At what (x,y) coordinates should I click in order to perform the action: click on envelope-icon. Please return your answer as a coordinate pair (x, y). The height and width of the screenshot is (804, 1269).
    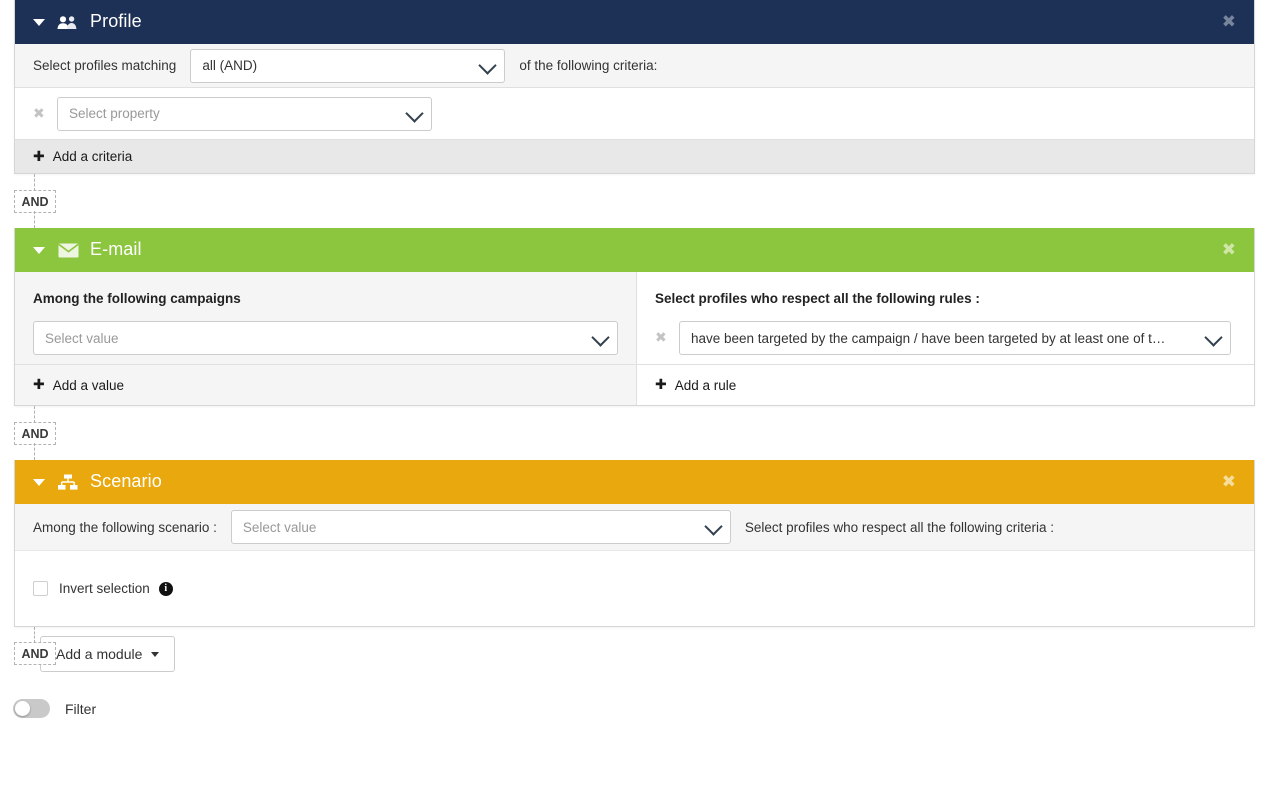
    Looking at the image, I should click on (68, 250).